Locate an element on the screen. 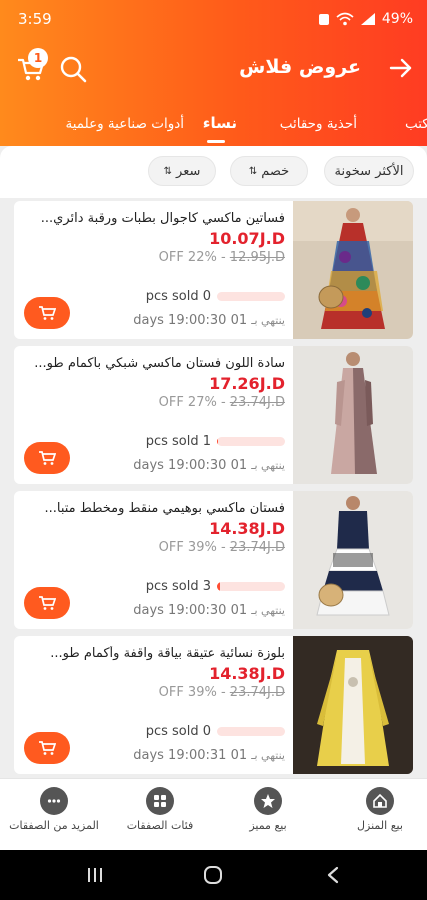 This screenshot has height=900, width=427. notification-icon is located at coordinates (323, 19).